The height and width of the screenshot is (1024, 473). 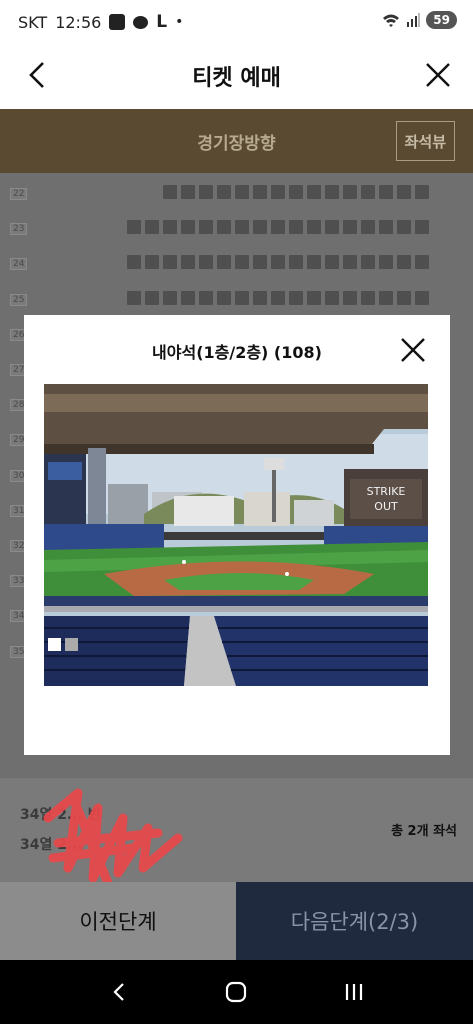 I want to click on pager-dot, so click(x=71, y=644).